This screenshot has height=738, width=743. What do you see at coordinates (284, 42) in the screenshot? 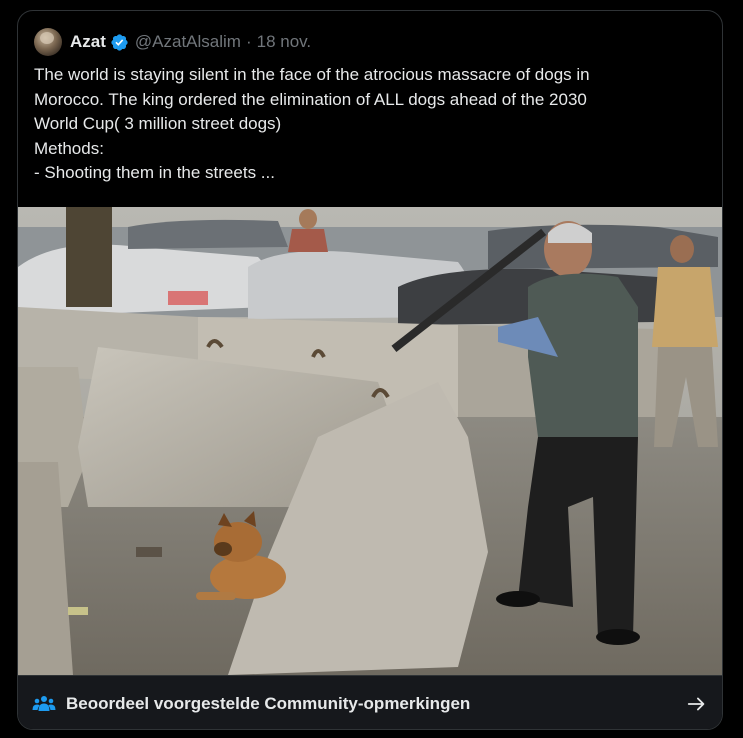
I see `timestamp: 18 nov.` at bounding box center [284, 42].